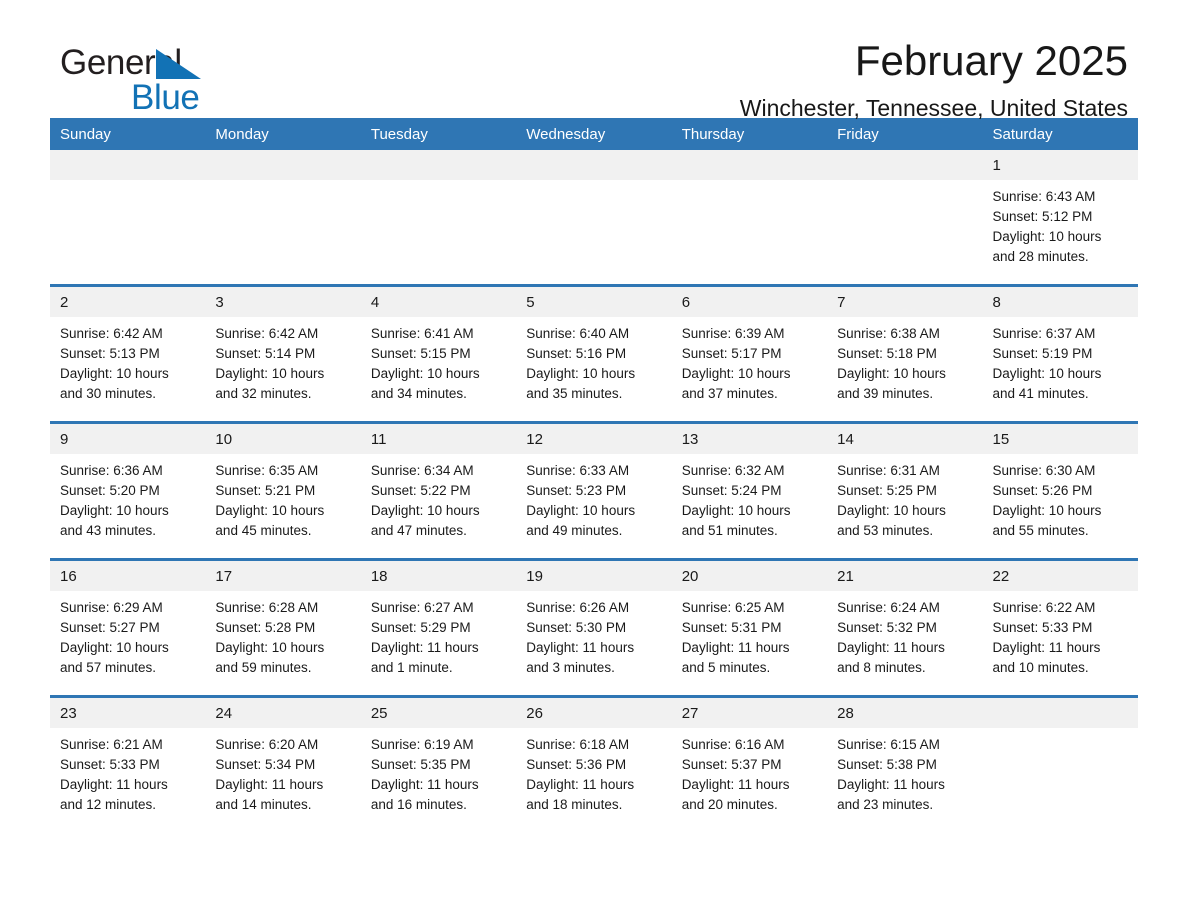 The image size is (1188, 918). Describe the element at coordinates (230, 63) in the screenshot. I see `logo-word-general: General` at that location.